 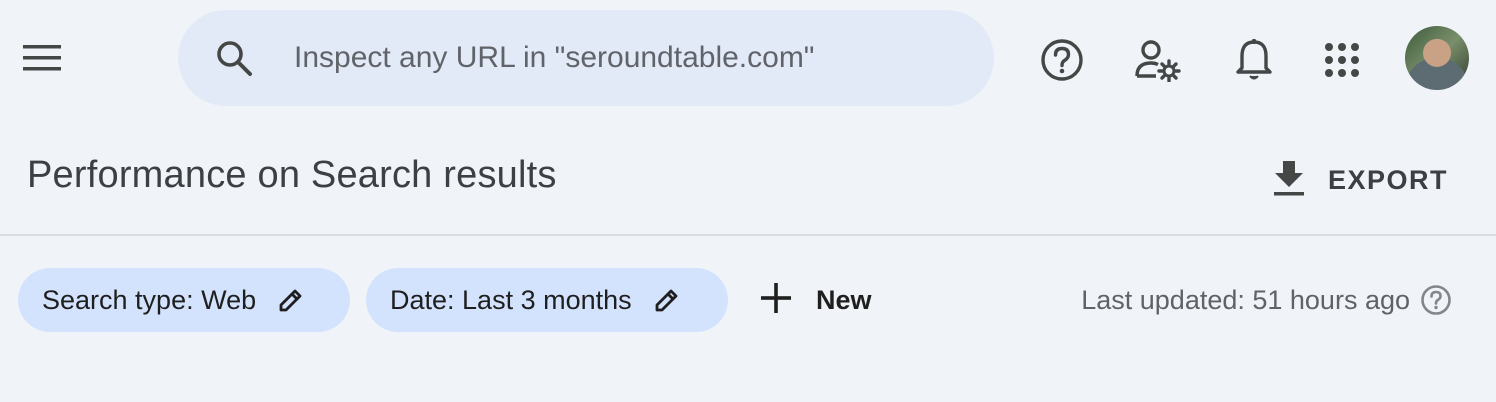 What do you see at coordinates (234, 58) in the screenshot?
I see `search-icon` at bounding box center [234, 58].